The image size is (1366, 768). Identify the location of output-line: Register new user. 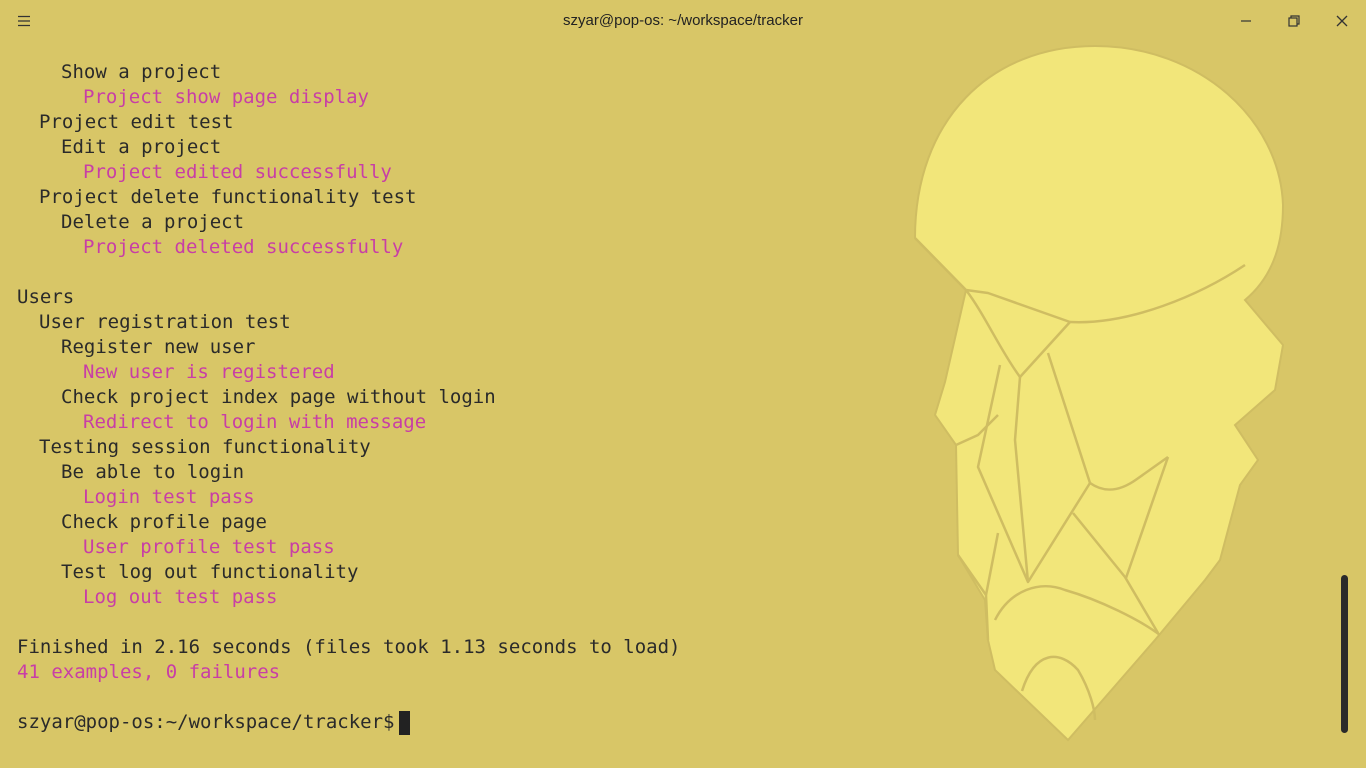
(158, 347).